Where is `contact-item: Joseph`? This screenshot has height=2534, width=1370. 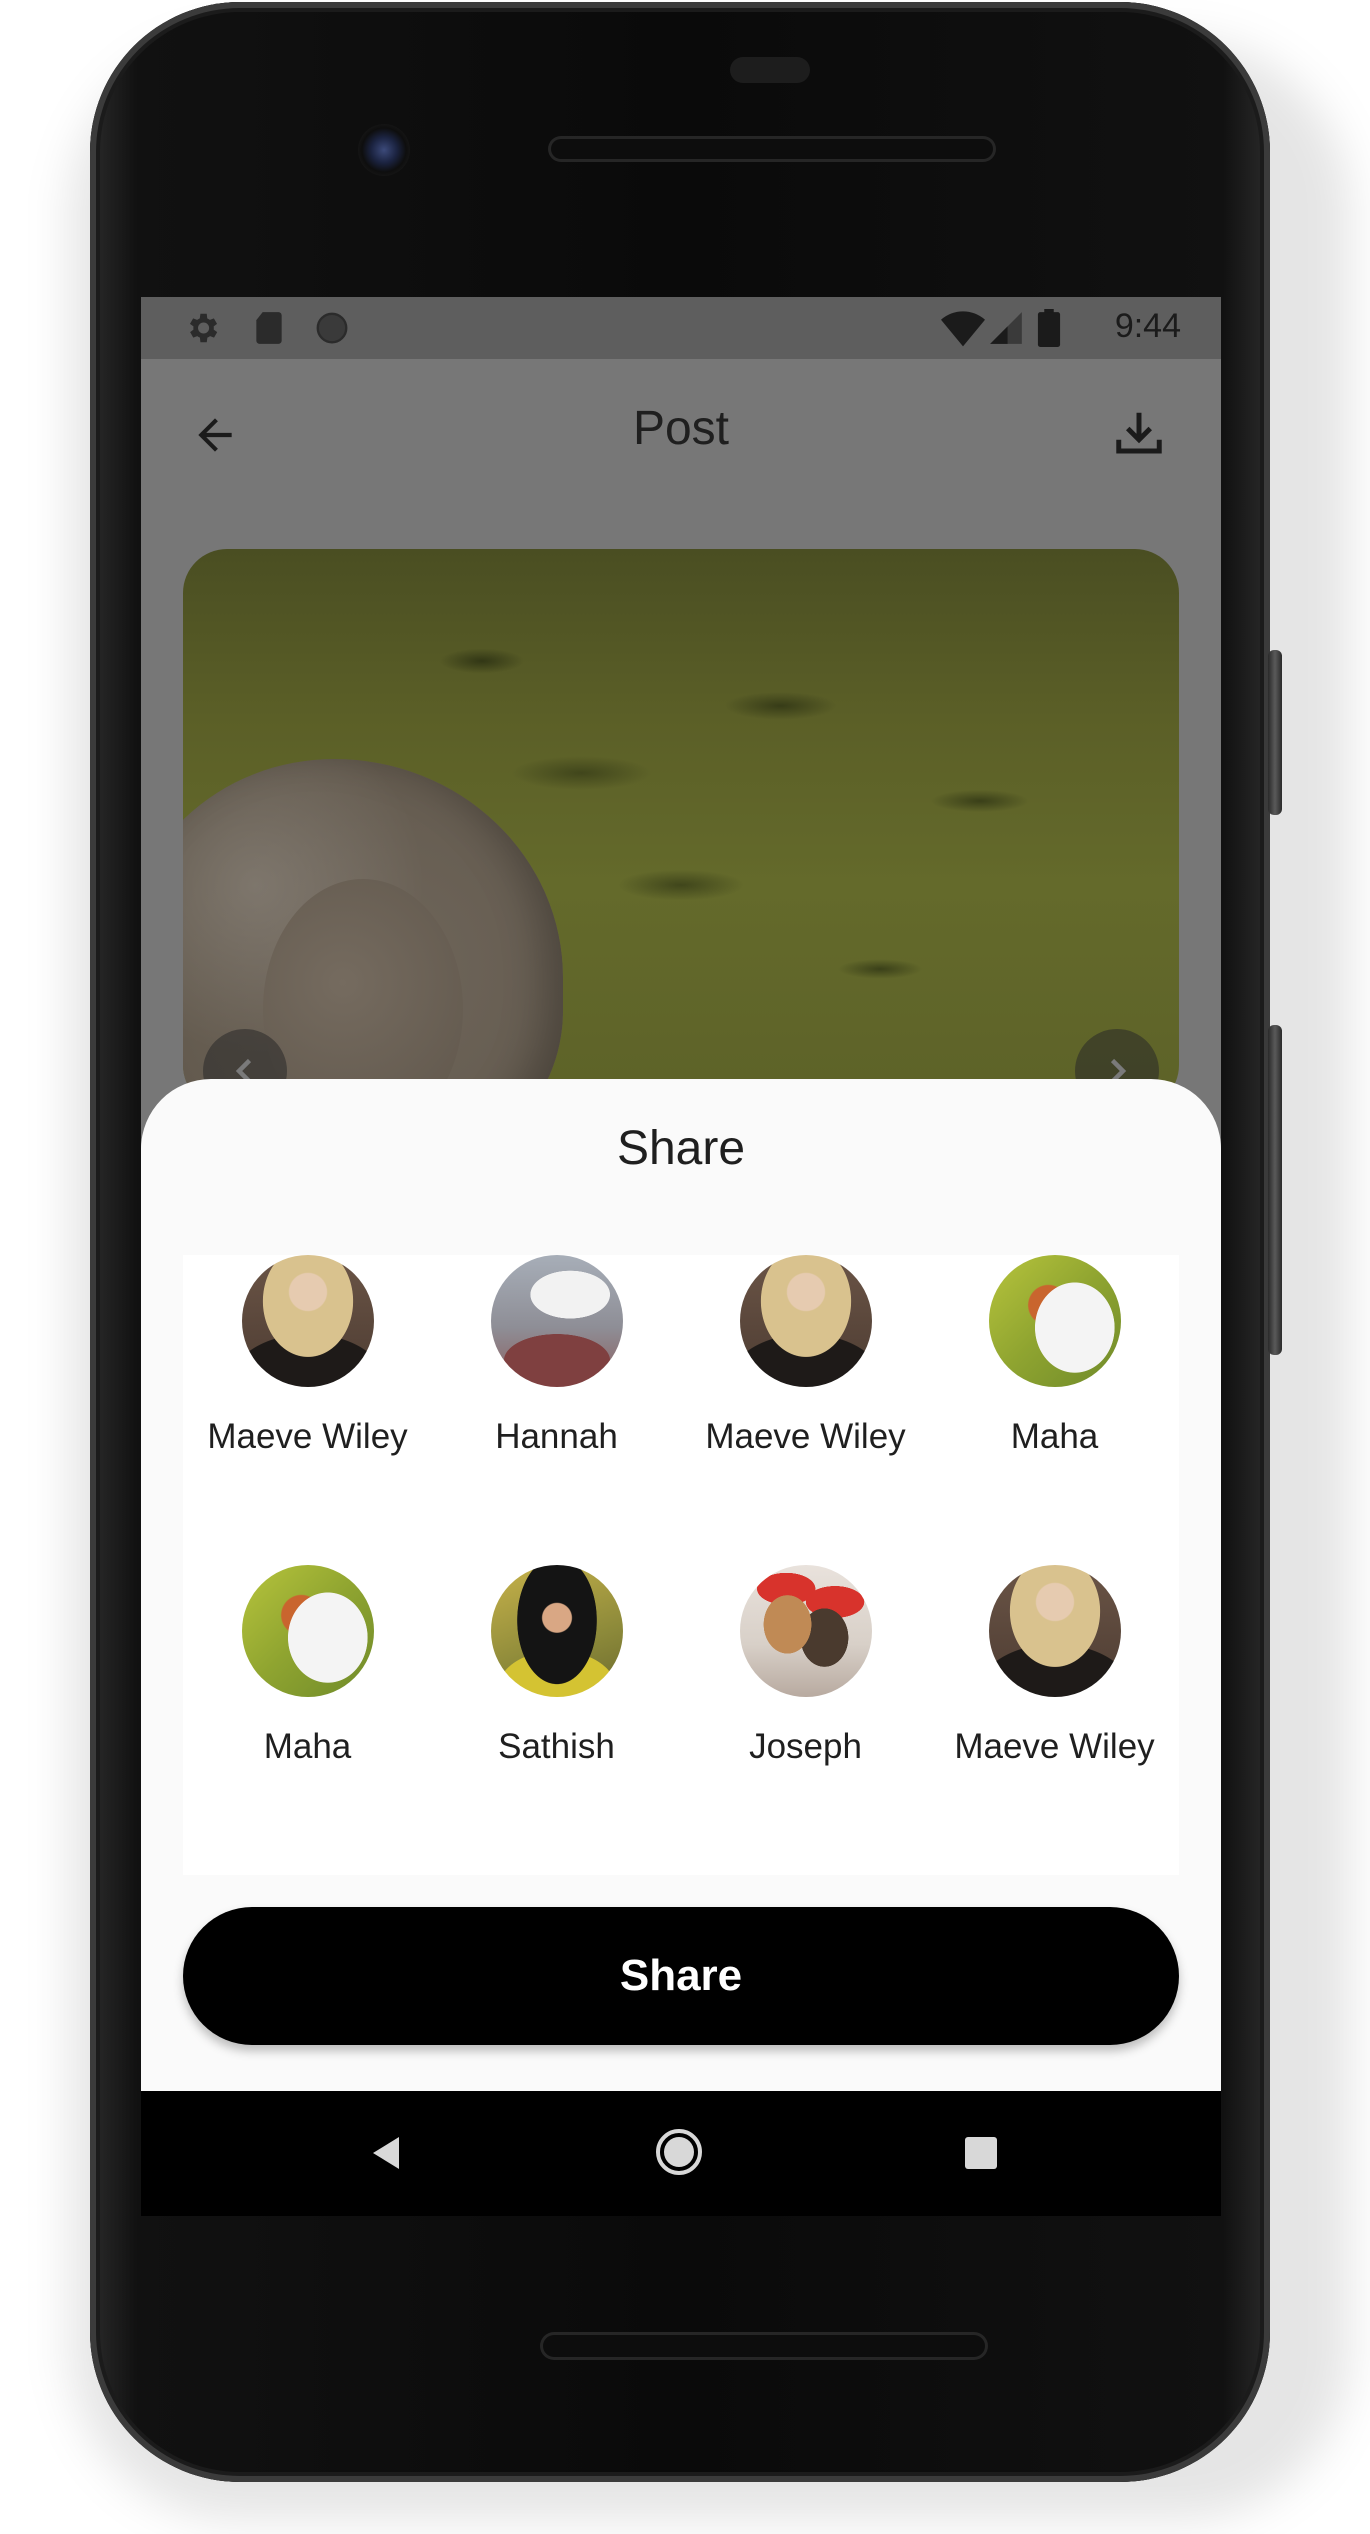 contact-item: Joseph is located at coordinates (805, 1720).